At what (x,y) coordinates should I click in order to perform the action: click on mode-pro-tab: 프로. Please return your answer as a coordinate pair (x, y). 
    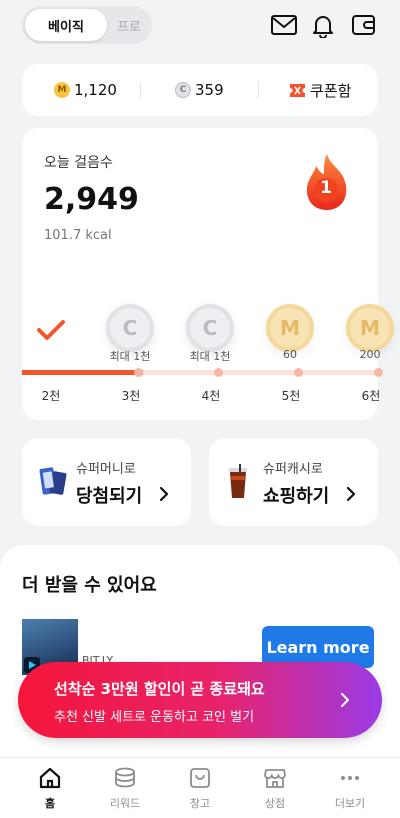
    Looking at the image, I should click on (129, 25).